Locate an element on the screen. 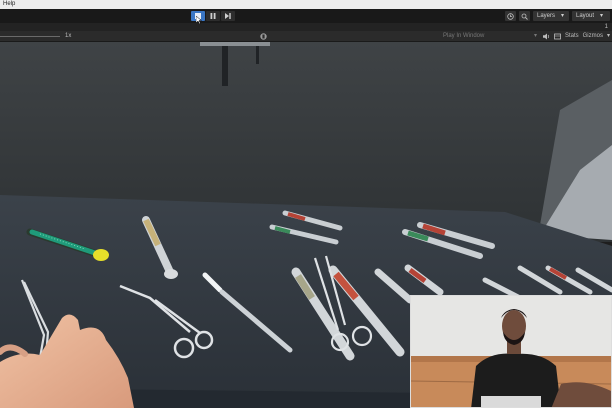  gizmos-dropdown: Gizmos is located at coordinates (593, 36).